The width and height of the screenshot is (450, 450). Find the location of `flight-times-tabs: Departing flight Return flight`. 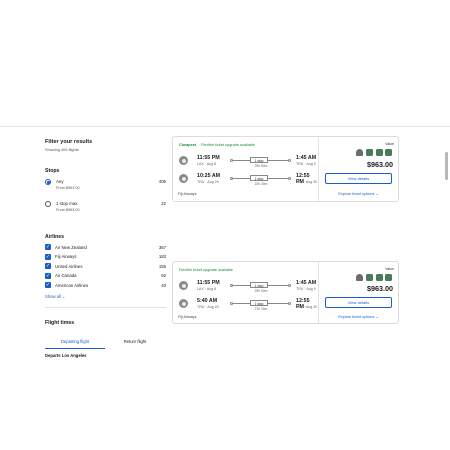

flight-times-tabs: Departing flight Return flight is located at coordinates (105, 342).